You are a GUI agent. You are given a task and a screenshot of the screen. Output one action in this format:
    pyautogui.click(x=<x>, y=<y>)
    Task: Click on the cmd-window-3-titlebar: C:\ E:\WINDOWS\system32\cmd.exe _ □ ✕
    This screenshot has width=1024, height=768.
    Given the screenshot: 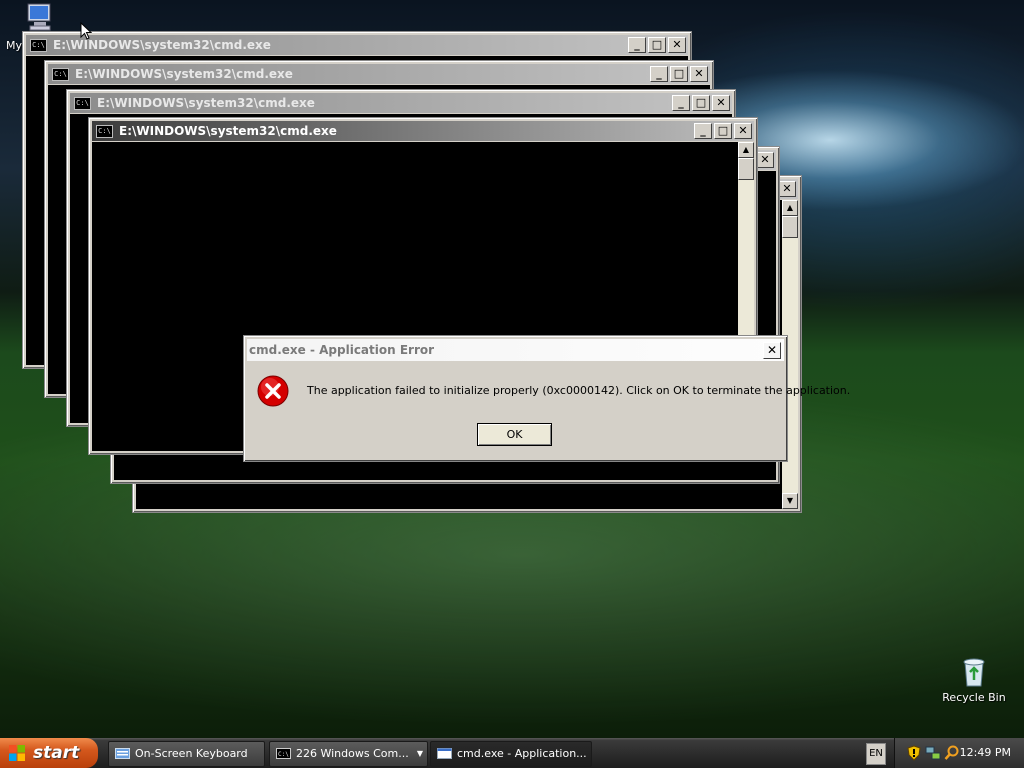 What is the action you would take?
    pyautogui.click(x=401, y=103)
    